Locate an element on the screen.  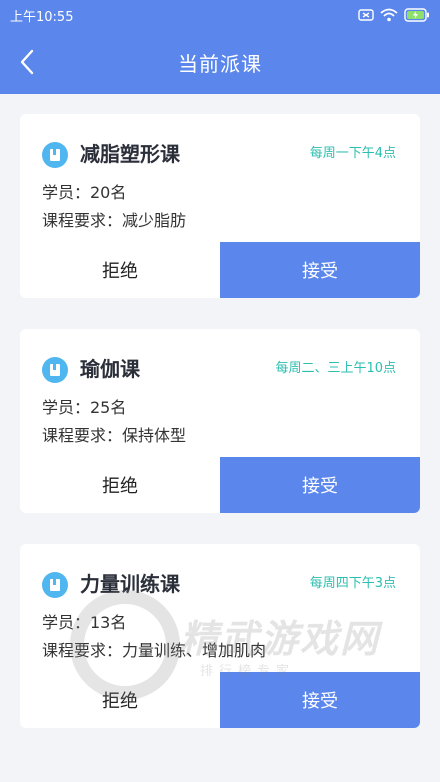
battery-charging-icon is located at coordinates (416, 15).